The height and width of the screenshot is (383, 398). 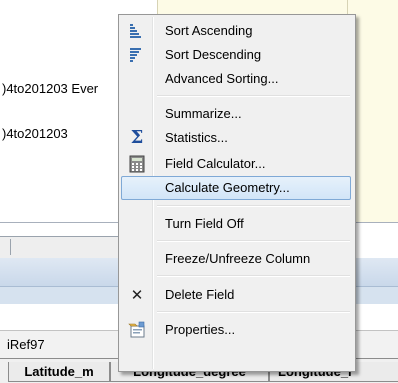 I want to click on menu-item-sort-descending: Sort Descending, so click(x=236, y=55).